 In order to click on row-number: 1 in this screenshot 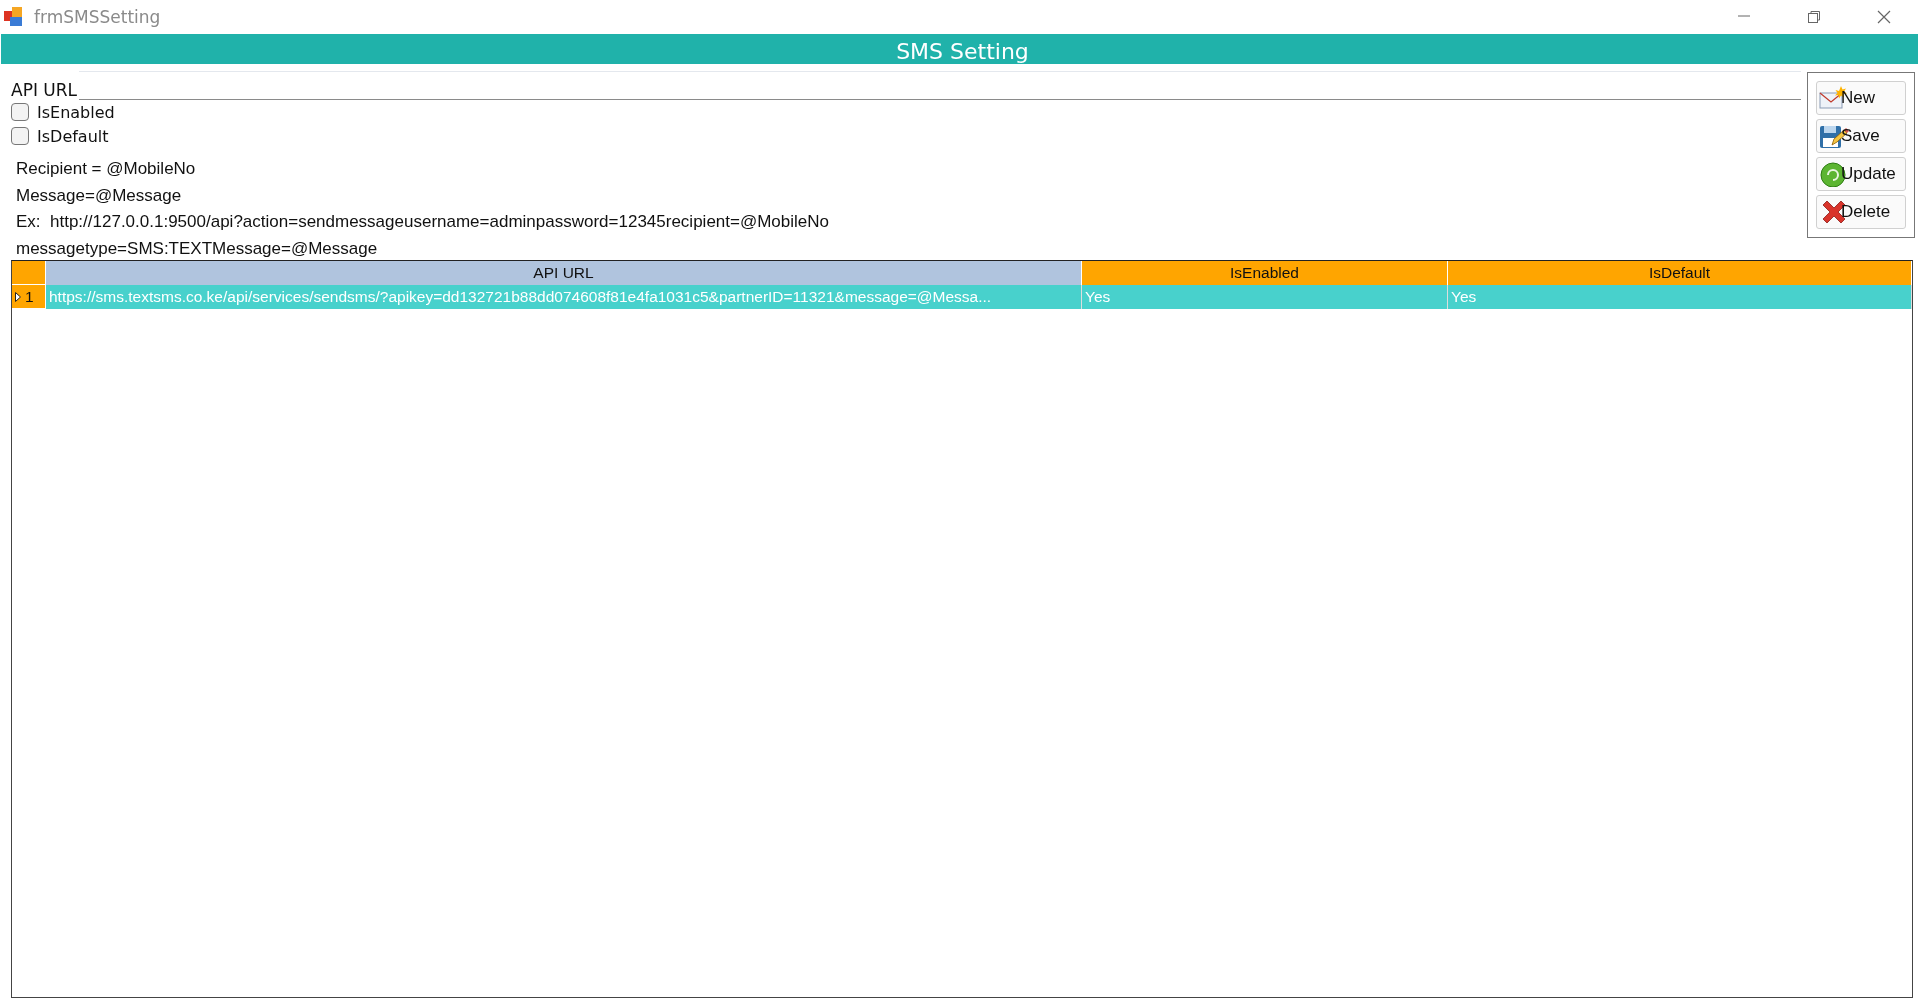, I will do `click(29, 296)`.